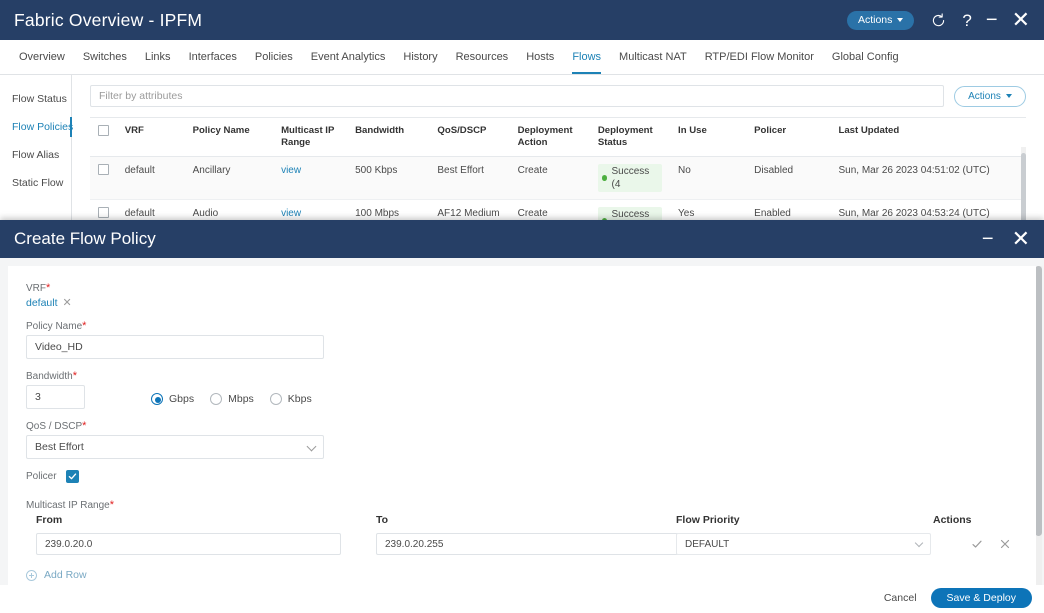 The image size is (1044, 613). What do you see at coordinates (41, 476) in the screenshot?
I see `policer-label: Policer` at bounding box center [41, 476].